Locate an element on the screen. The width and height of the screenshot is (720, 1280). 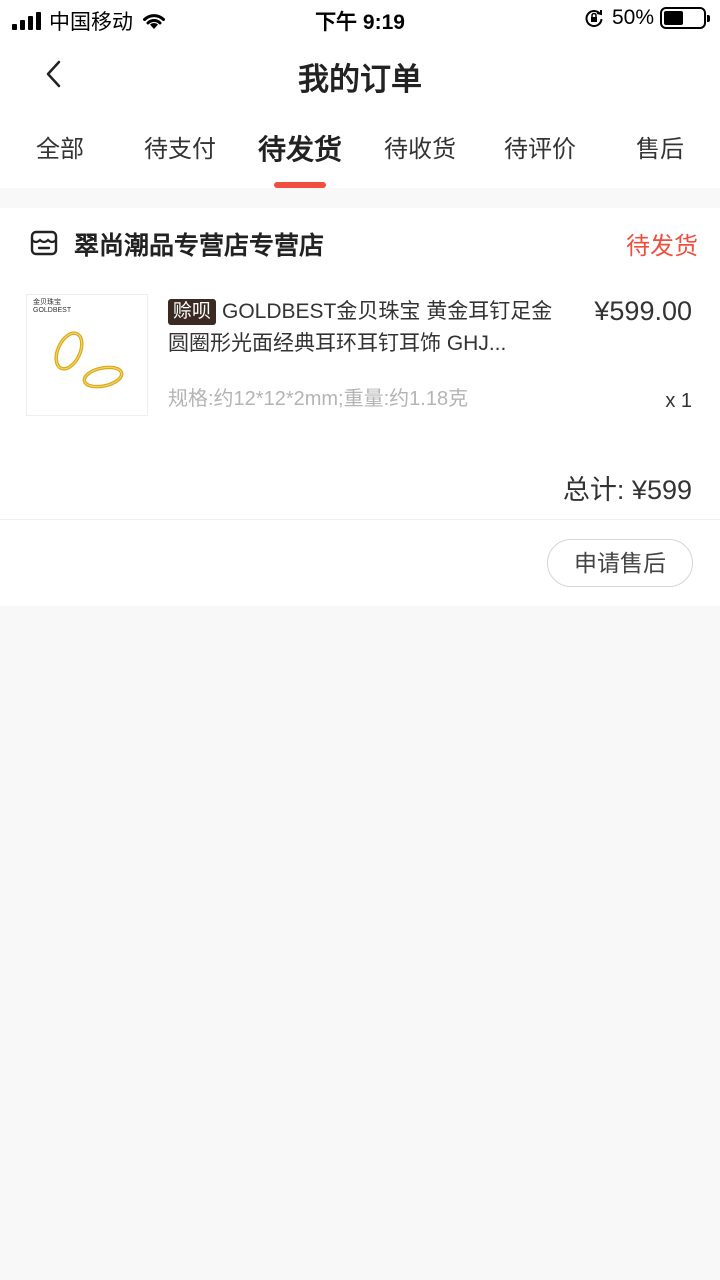
product-spec: 规格:约12*12*2mm;重量:约1.18克 is located at coordinates (318, 399).